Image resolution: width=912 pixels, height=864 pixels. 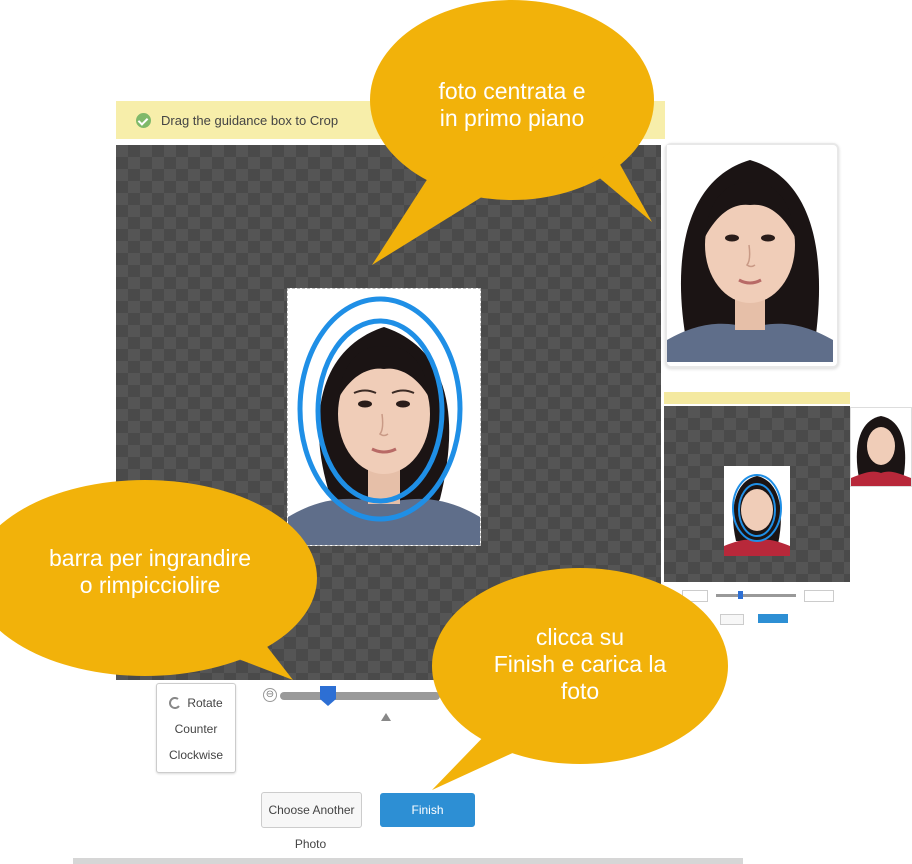 I want to click on bubble-right-text: clicca su Finish e carica la foto, so click(x=580, y=664).